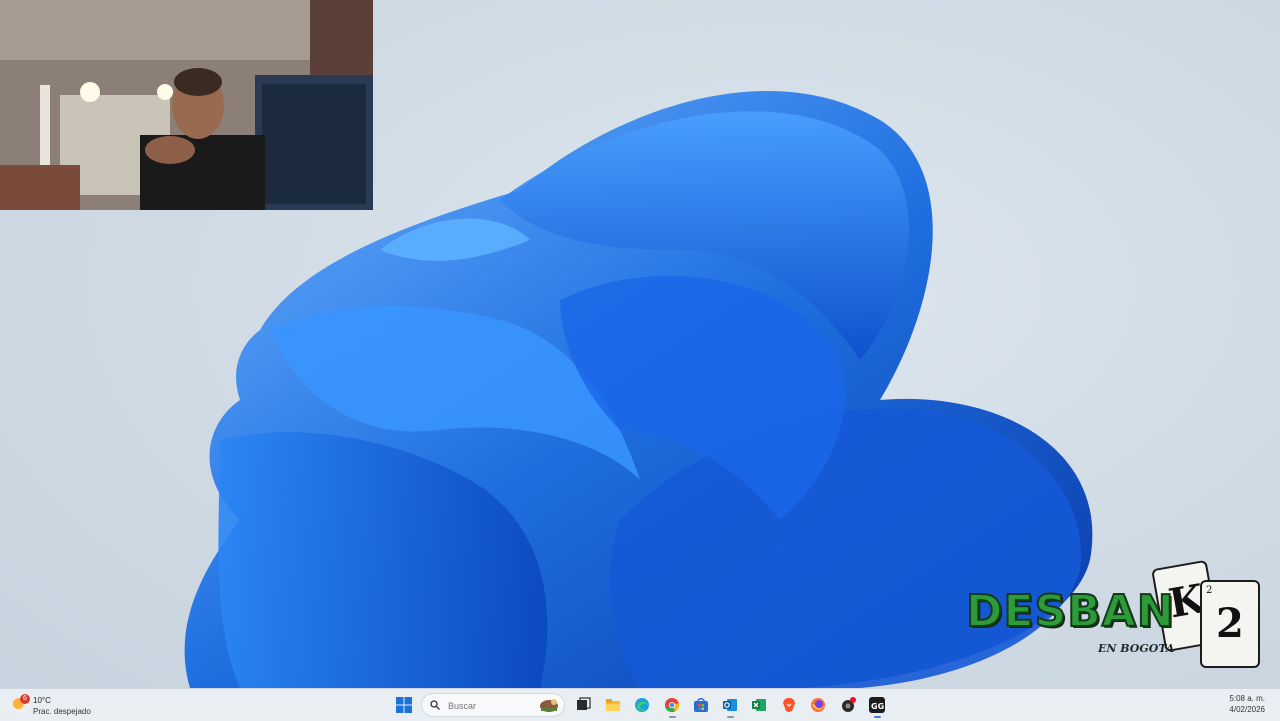  Describe the element at coordinates (701, 705) in the screenshot. I see `store-icon` at that location.